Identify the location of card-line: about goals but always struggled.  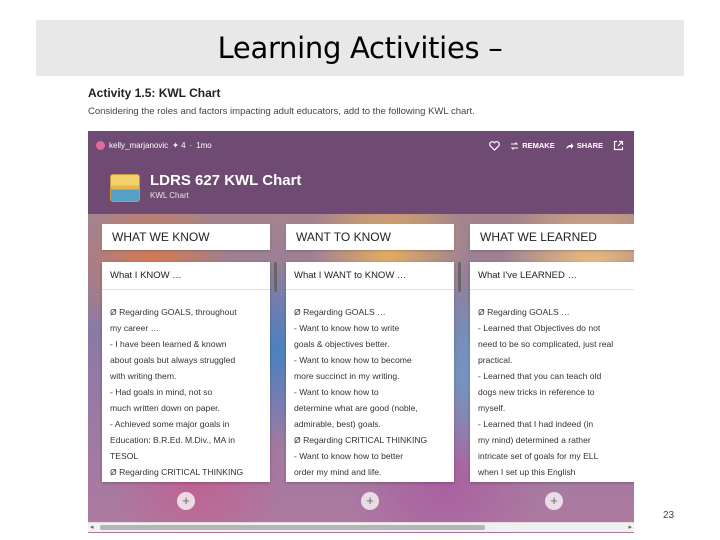
(173, 360).